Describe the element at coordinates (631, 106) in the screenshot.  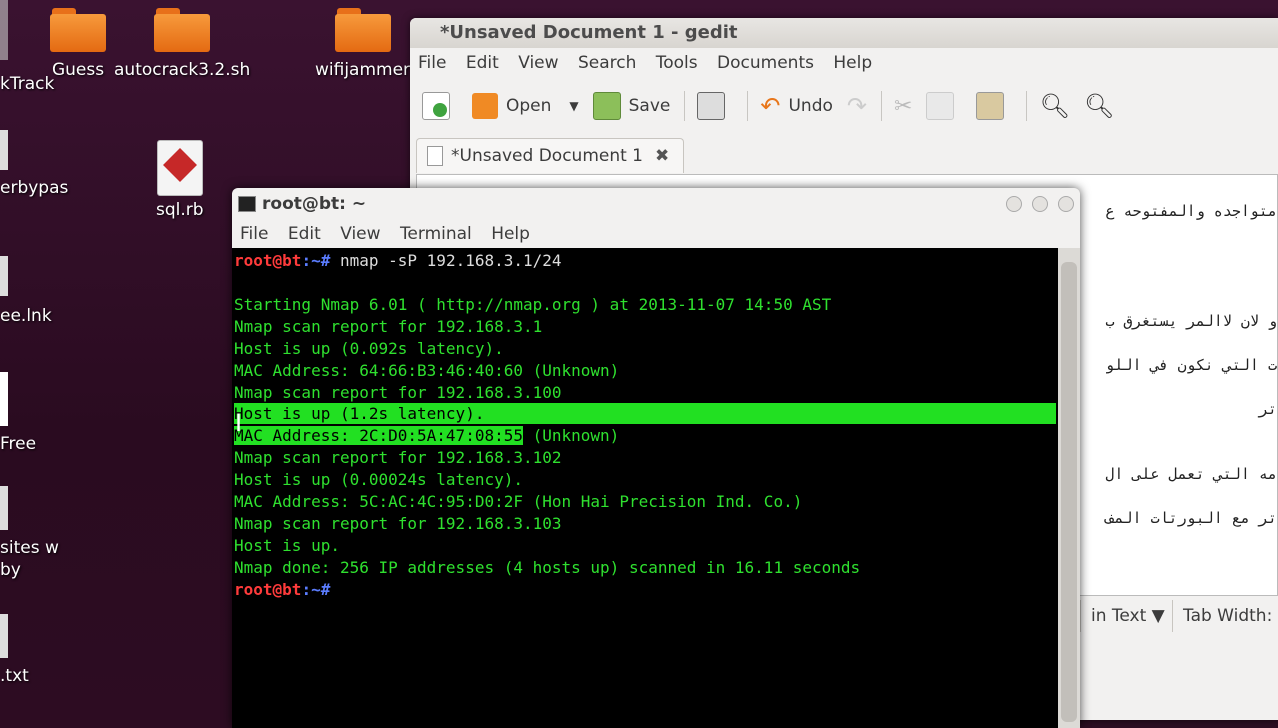
I see `save-button: Save` at that location.